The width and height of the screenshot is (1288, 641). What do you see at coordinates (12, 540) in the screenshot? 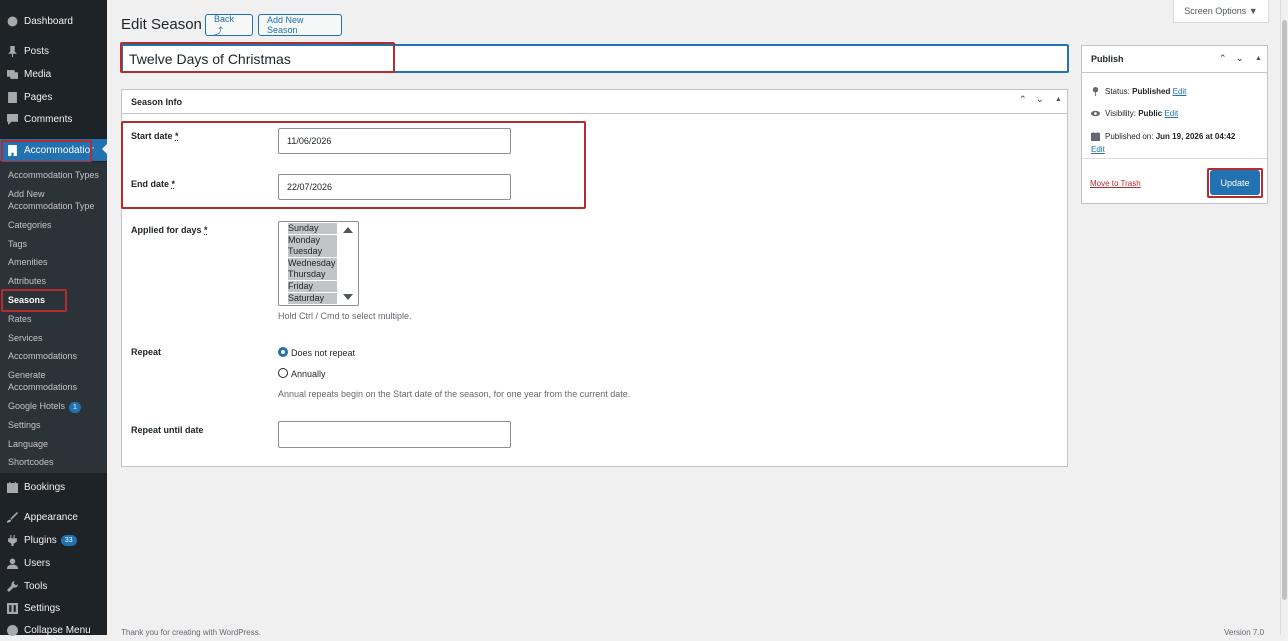
I see `plugin-icon` at bounding box center [12, 540].